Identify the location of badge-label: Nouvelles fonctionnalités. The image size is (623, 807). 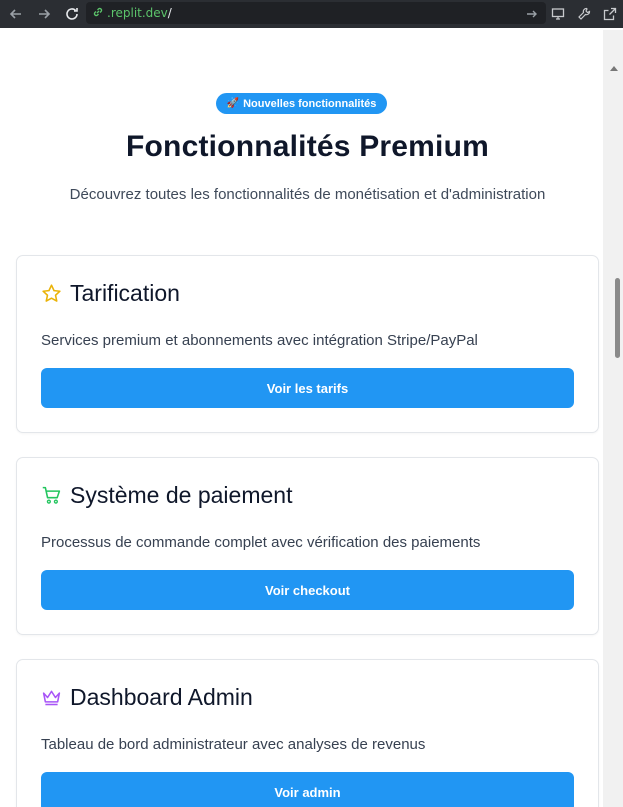
(310, 103).